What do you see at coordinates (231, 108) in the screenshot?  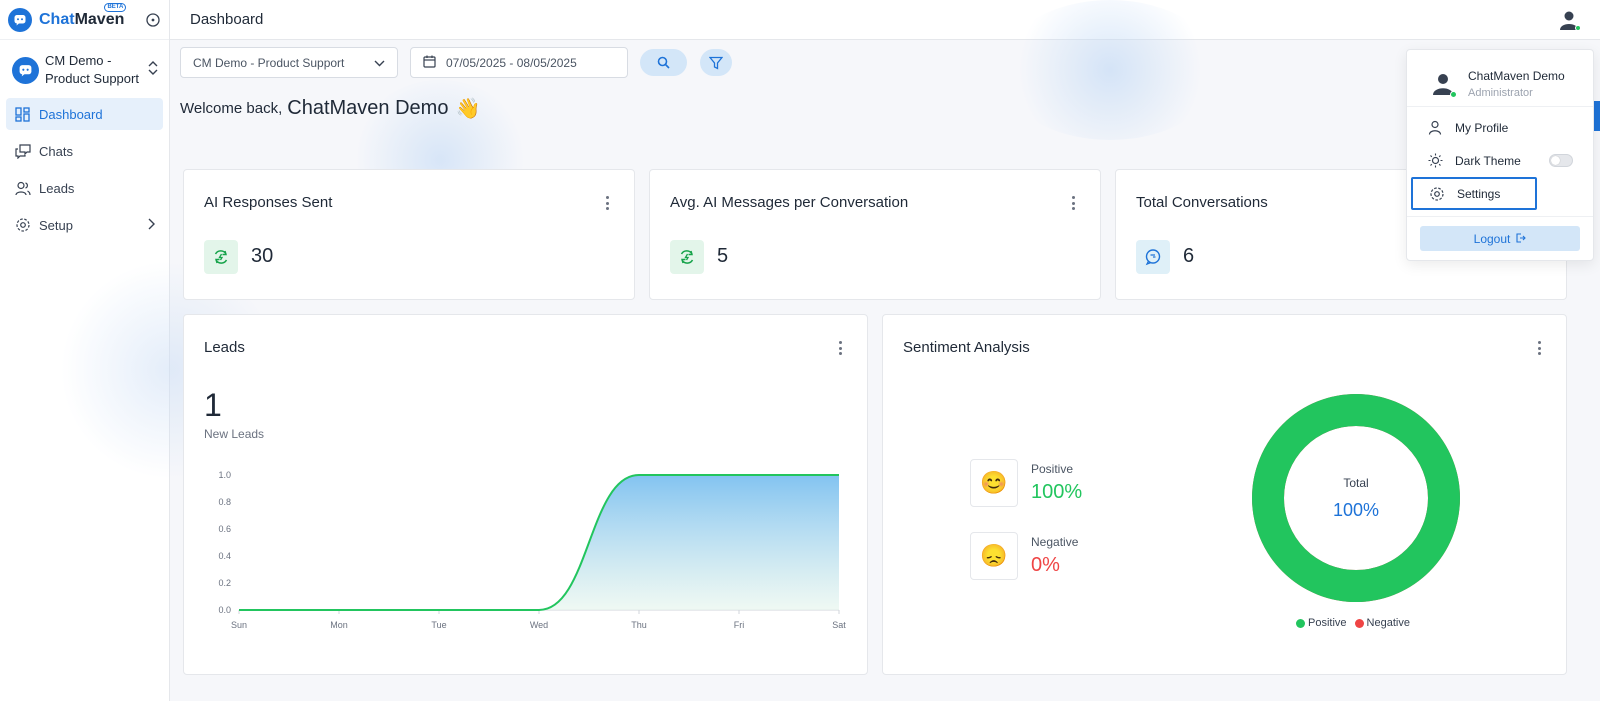 I see `welcome-prefix: Welcome back,` at bounding box center [231, 108].